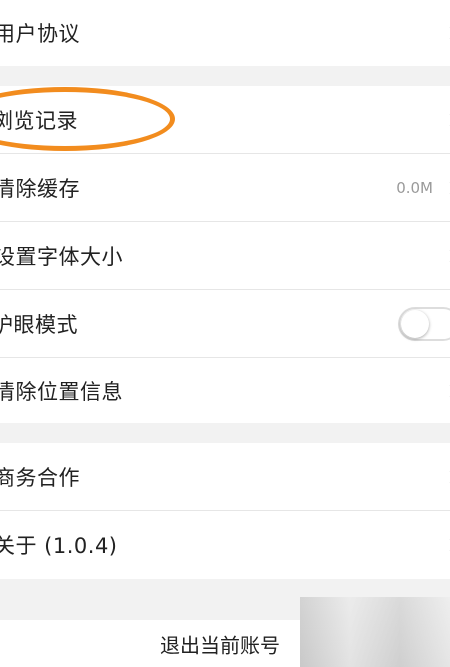 Image resolution: width=450 pixels, height=667 pixels. What do you see at coordinates (415, 323) in the screenshot?
I see `toggle-knob` at bounding box center [415, 323].